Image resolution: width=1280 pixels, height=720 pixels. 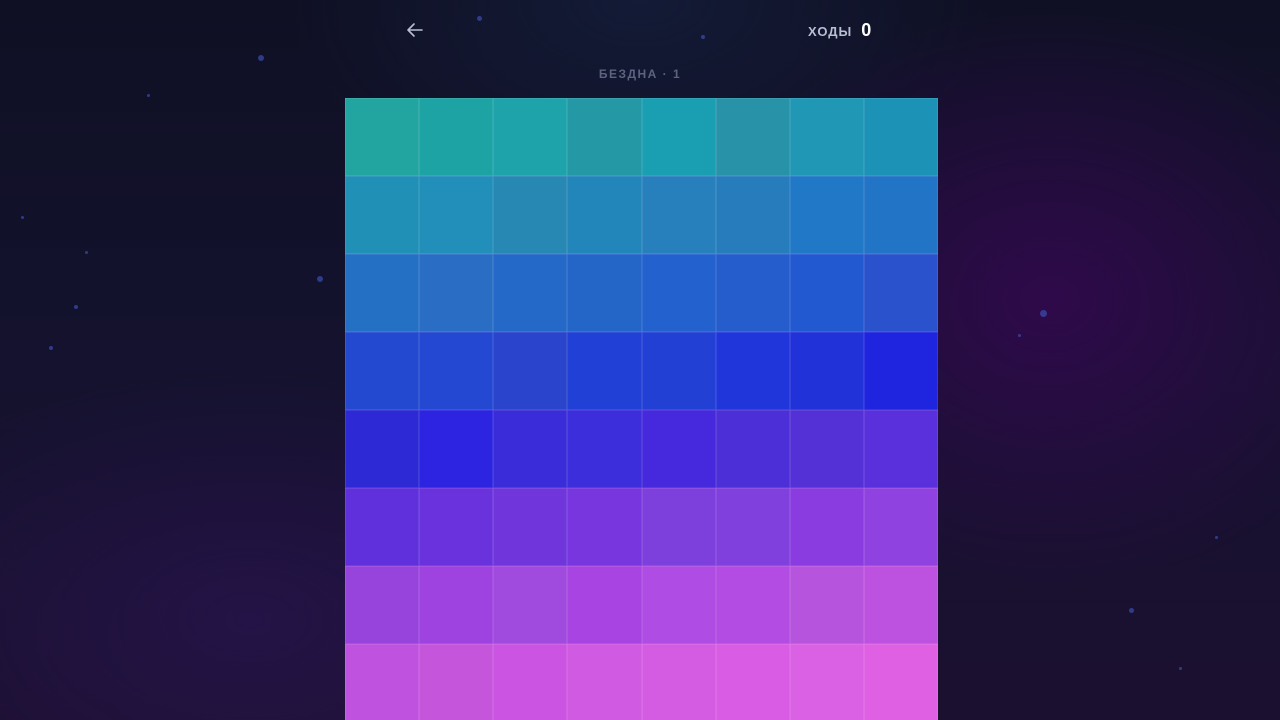 I want to click on top-bar: ХОДЫ 0, so click(x=640, y=32).